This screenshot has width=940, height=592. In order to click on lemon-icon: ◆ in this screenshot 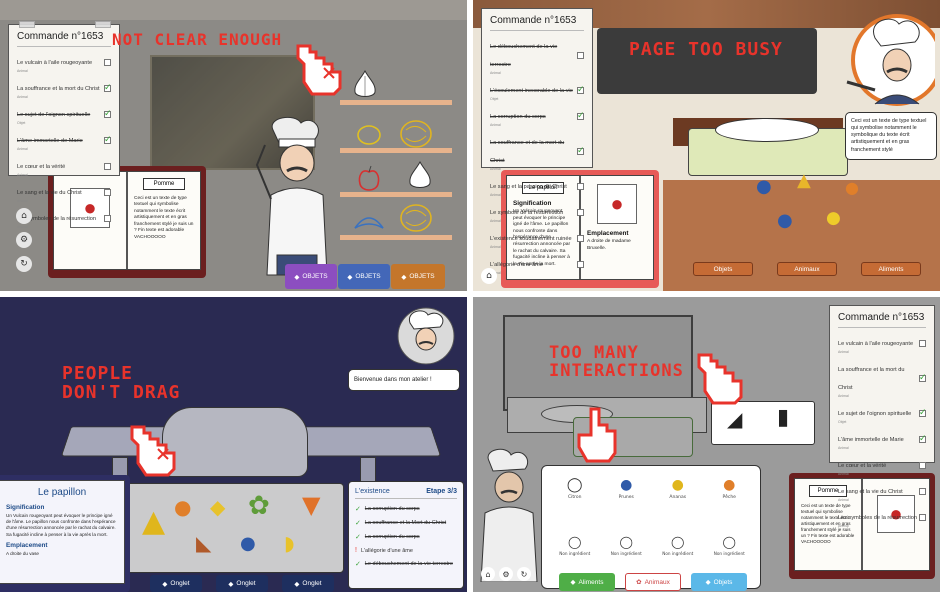, I will do `click(217, 507)`.